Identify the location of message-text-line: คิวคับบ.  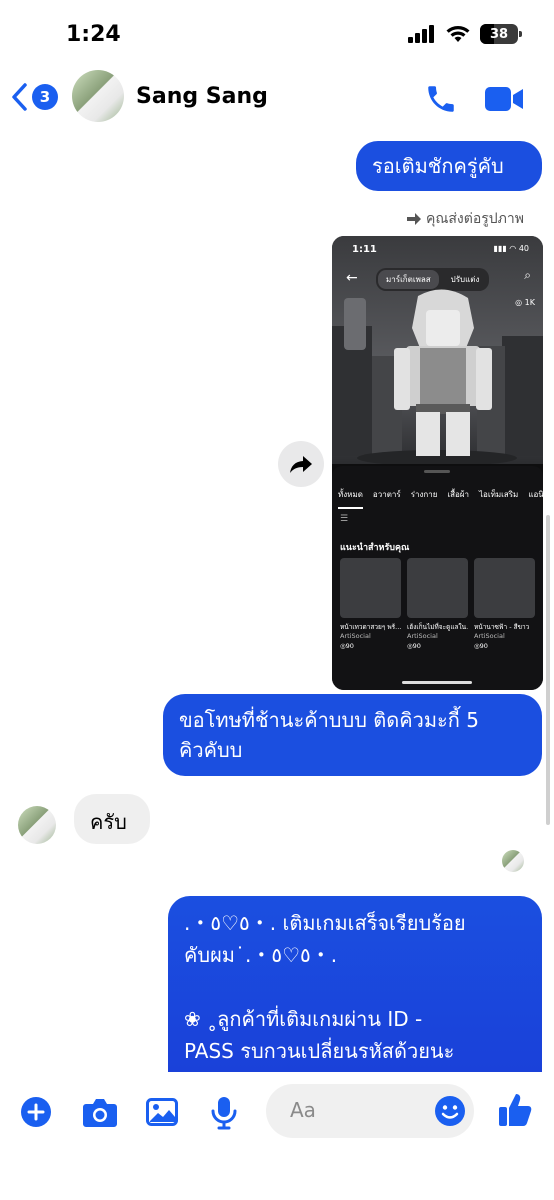
(211, 750).